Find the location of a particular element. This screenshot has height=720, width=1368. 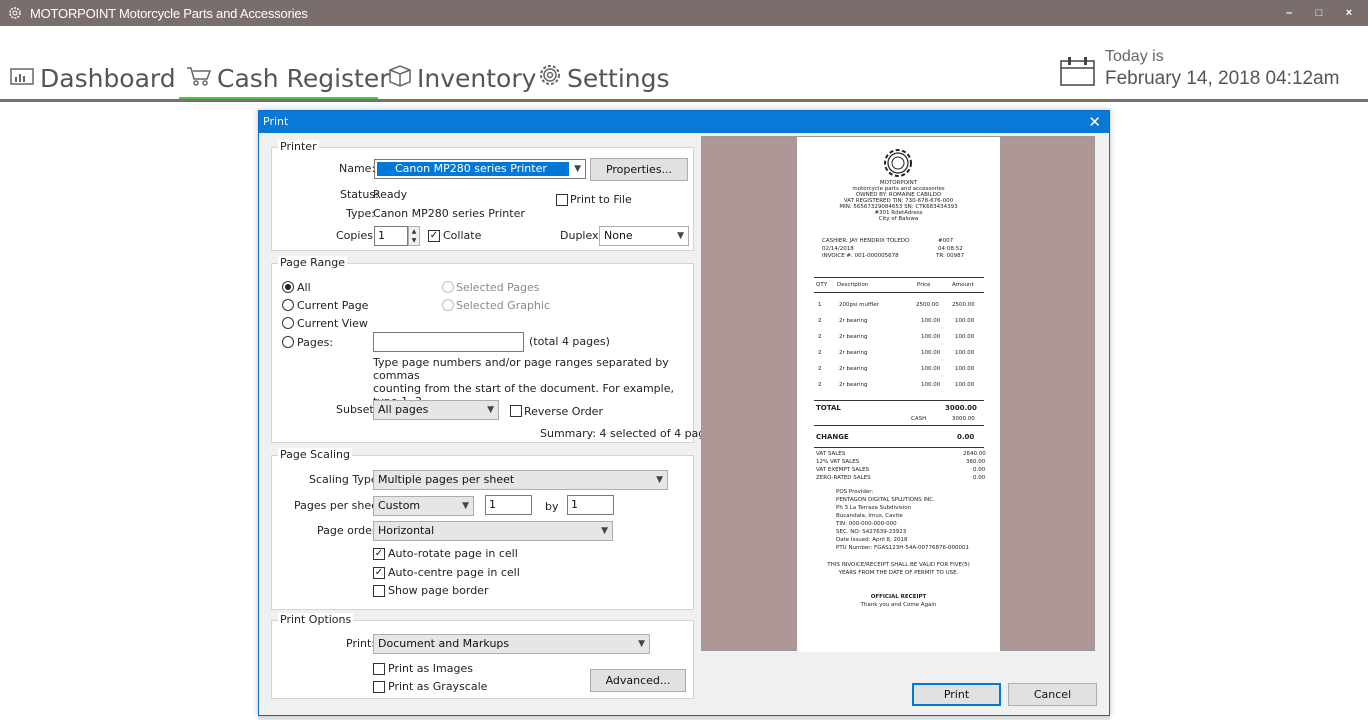

subset-label: Subset: is located at coordinates (357, 409).